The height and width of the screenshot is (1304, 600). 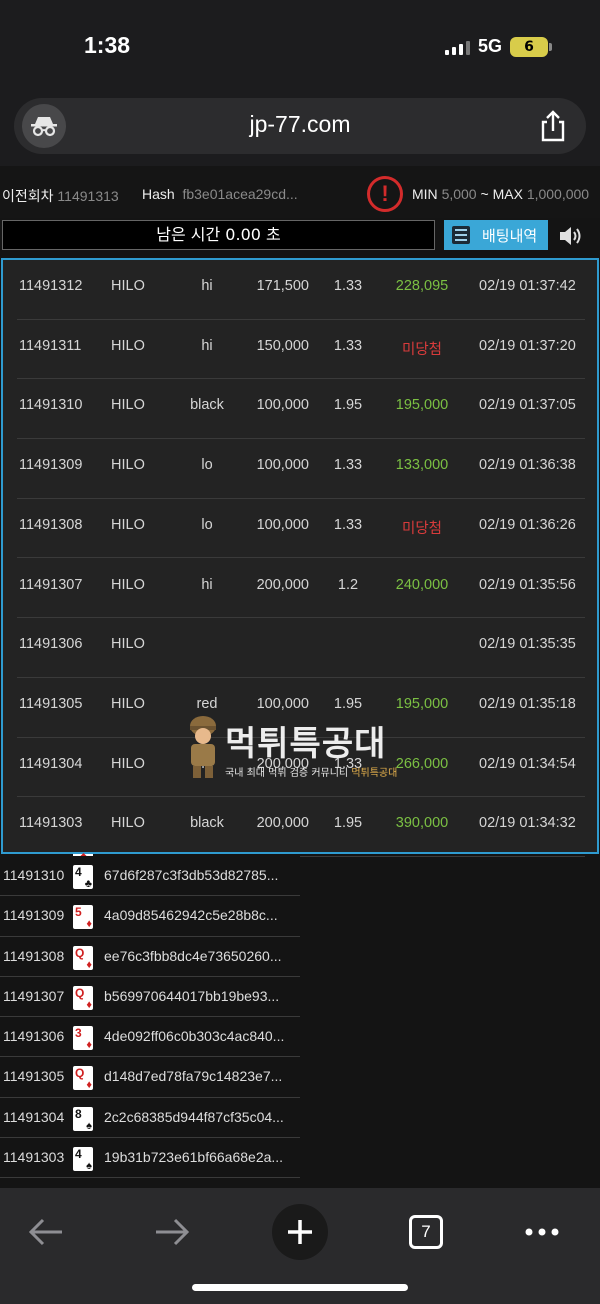 What do you see at coordinates (34, 915) in the screenshot?
I see `card-round: 11491309` at bounding box center [34, 915].